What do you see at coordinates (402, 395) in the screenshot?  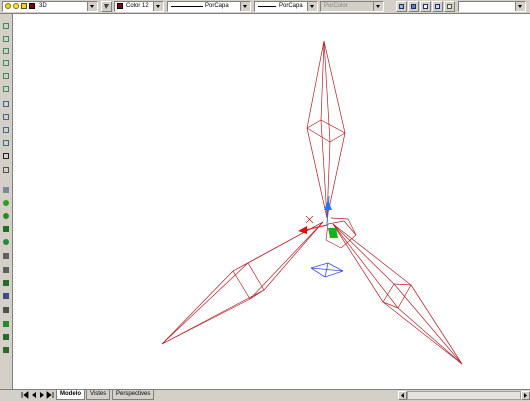 I see `scroll-left-button` at bounding box center [402, 395].